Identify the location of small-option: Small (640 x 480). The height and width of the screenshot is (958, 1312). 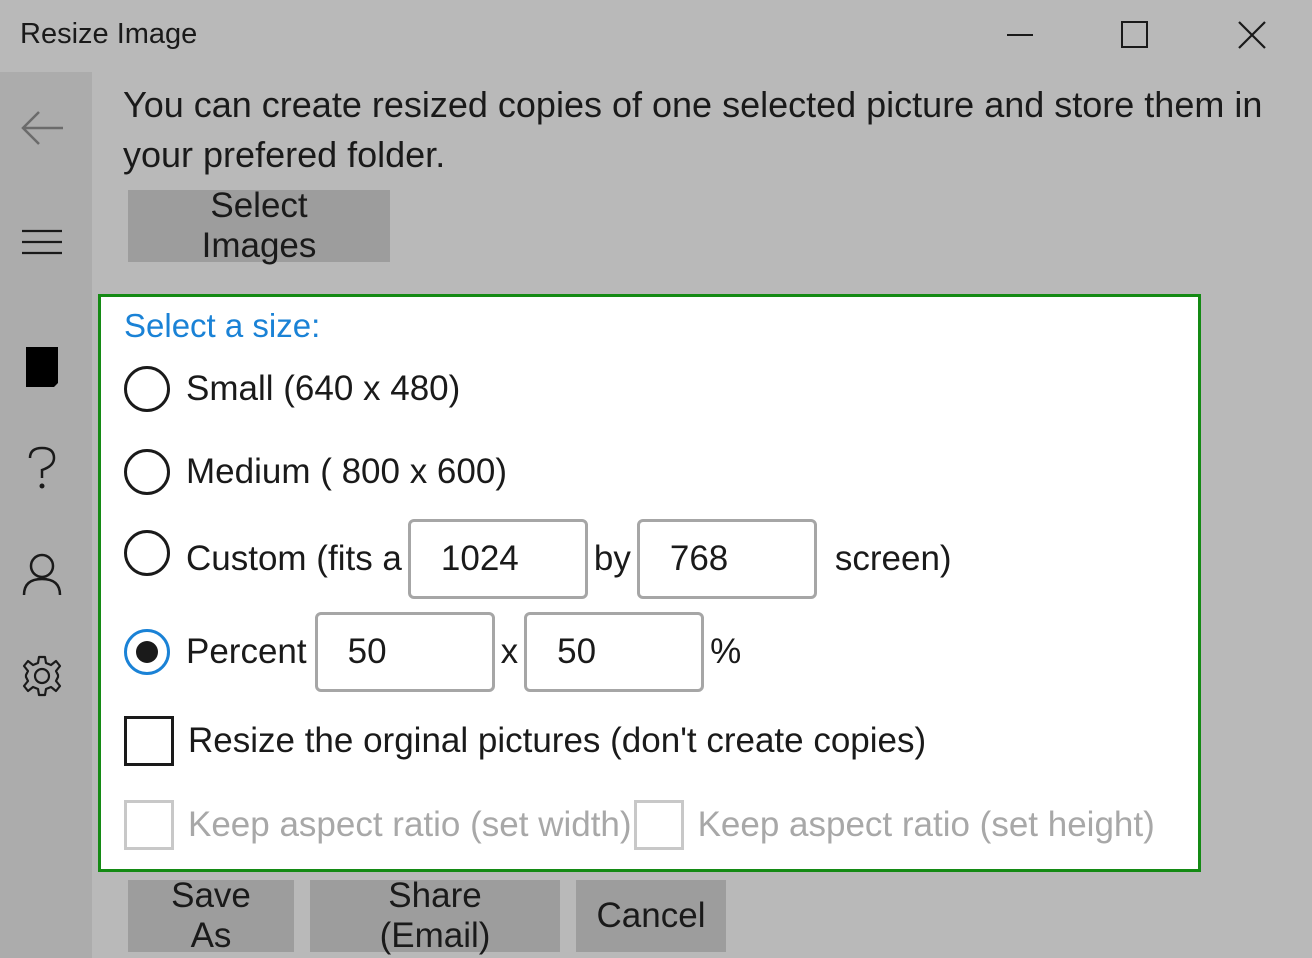
(292, 389).